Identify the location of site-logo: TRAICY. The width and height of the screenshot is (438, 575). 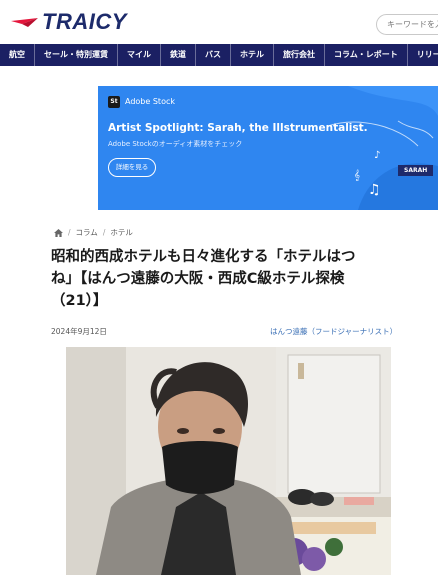
(68, 22).